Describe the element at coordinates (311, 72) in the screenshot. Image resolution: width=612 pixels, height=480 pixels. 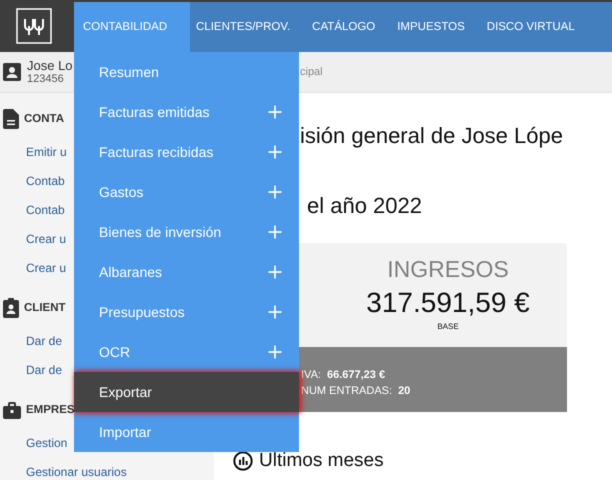
I see `breadcrumb: cipal` at that location.